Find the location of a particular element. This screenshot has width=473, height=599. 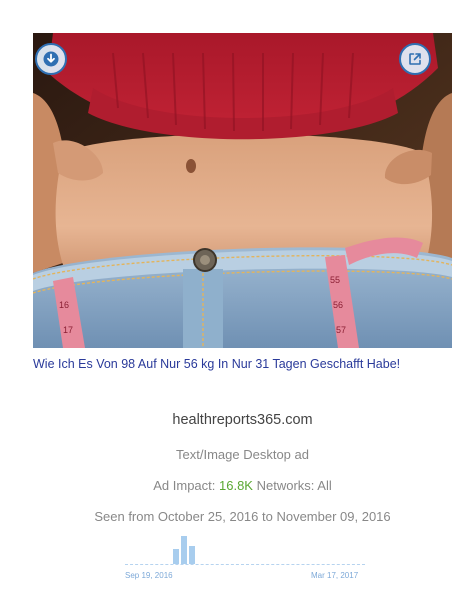

download-button is located at coordinates (51, 59).